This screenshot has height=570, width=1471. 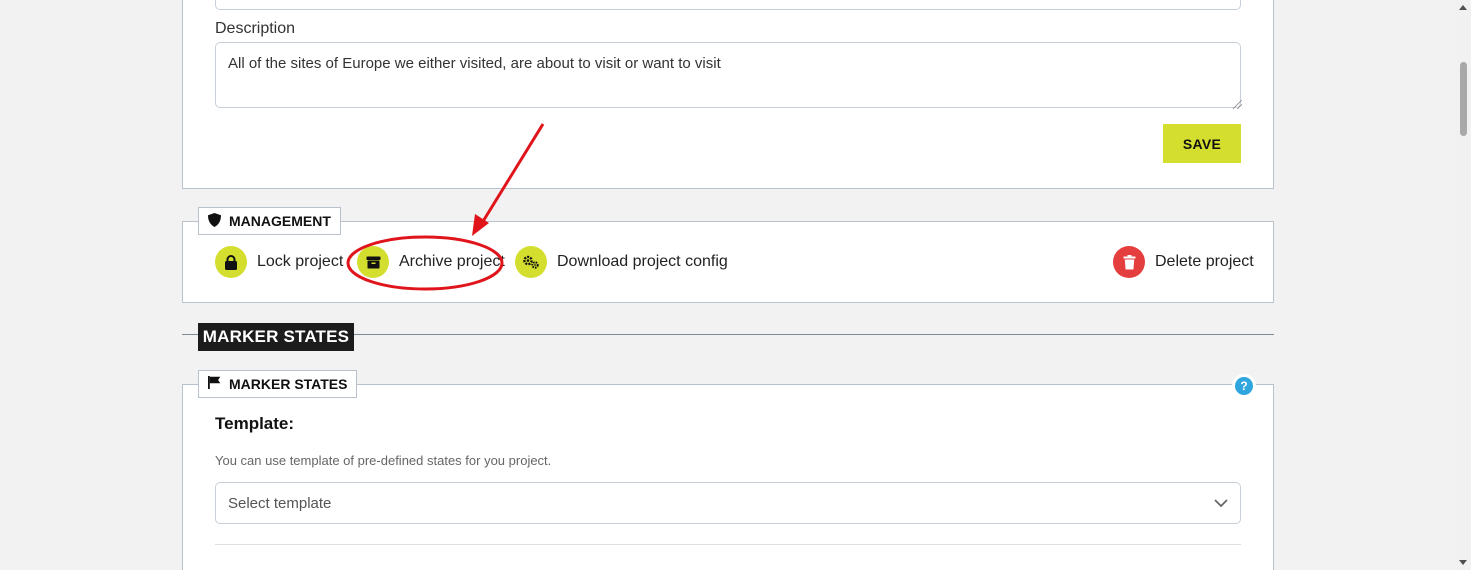 What do you see at coordinates (280, 503) in the screenshot?
I see `template-select-value: Select template` at bounding box center [280, 503].